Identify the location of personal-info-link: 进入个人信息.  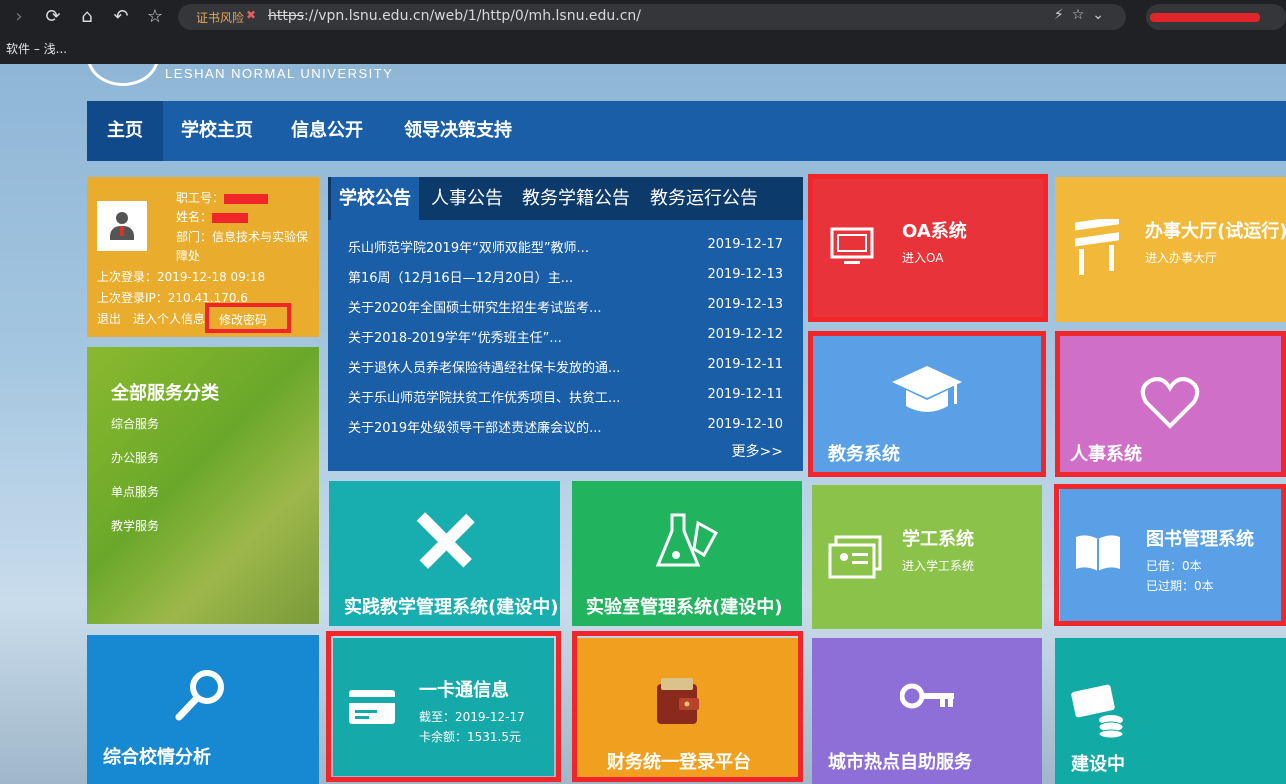
(169, 318).